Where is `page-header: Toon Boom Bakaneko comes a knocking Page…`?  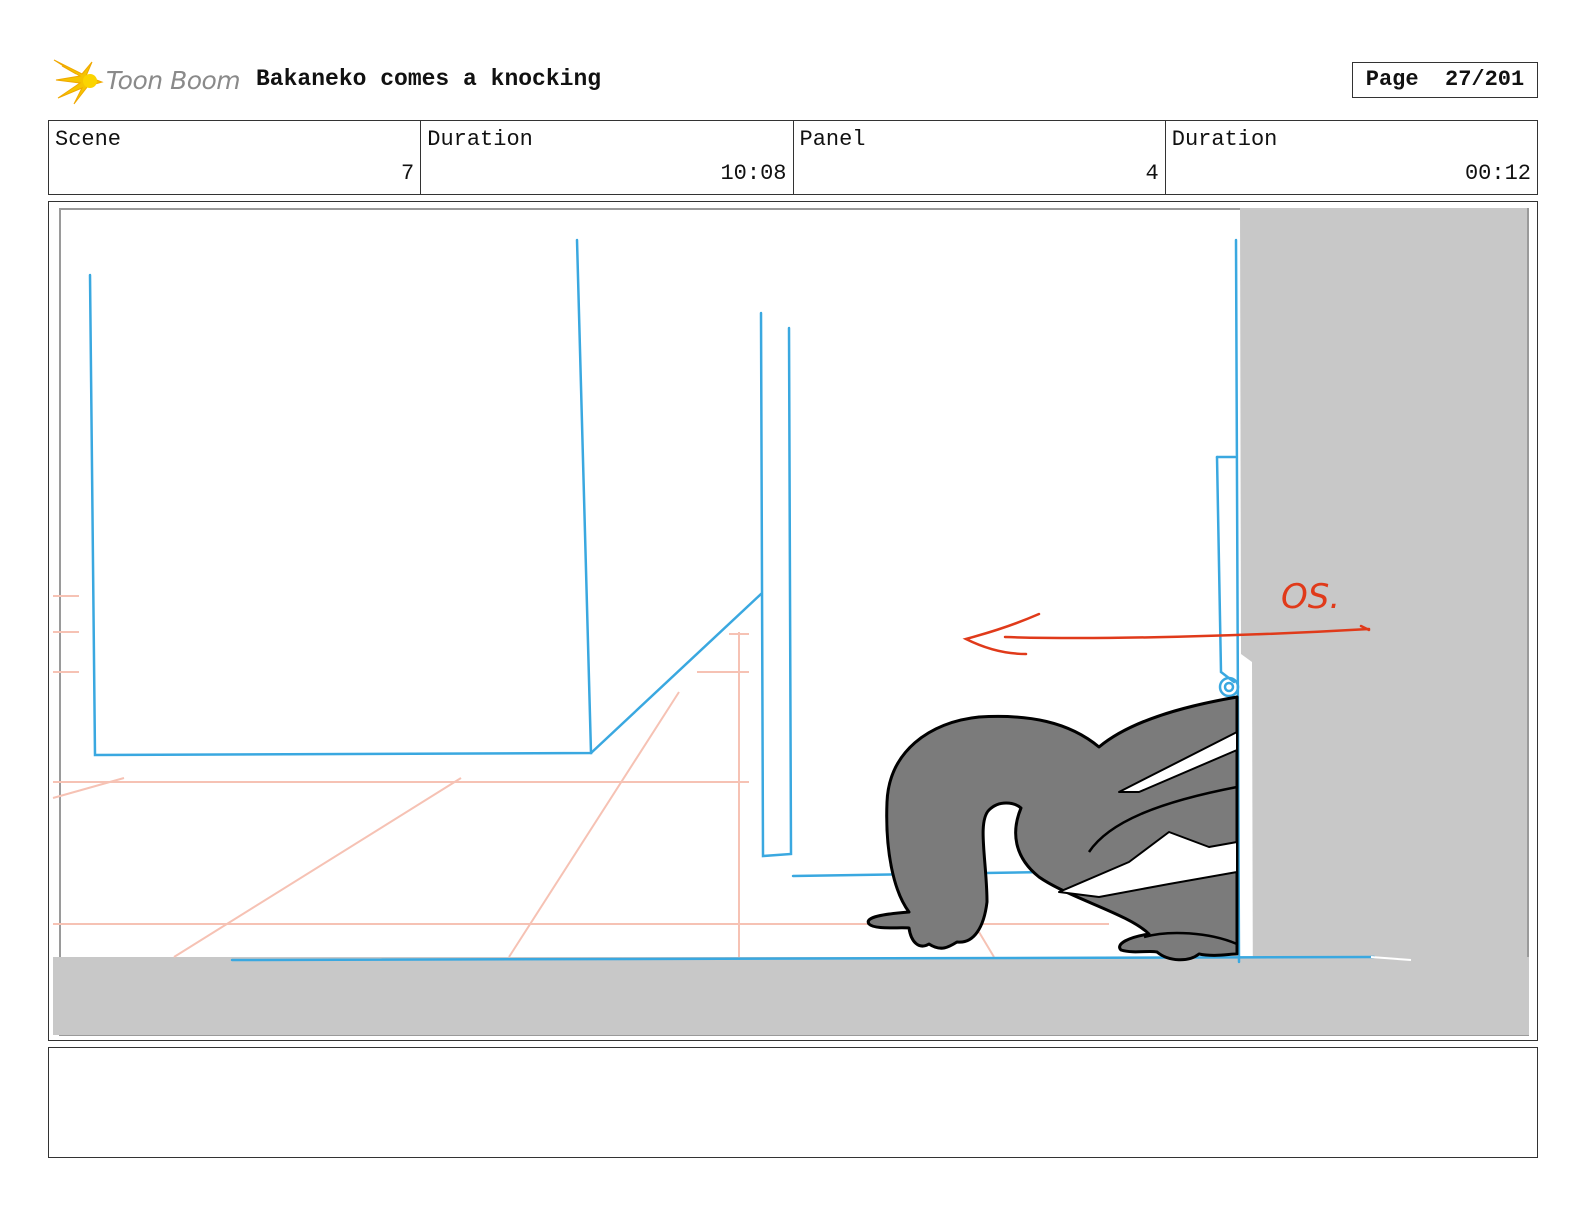
page-header: Toon Boom Bakaneko comes a knocking Page… is located at coordinates (793, 81).